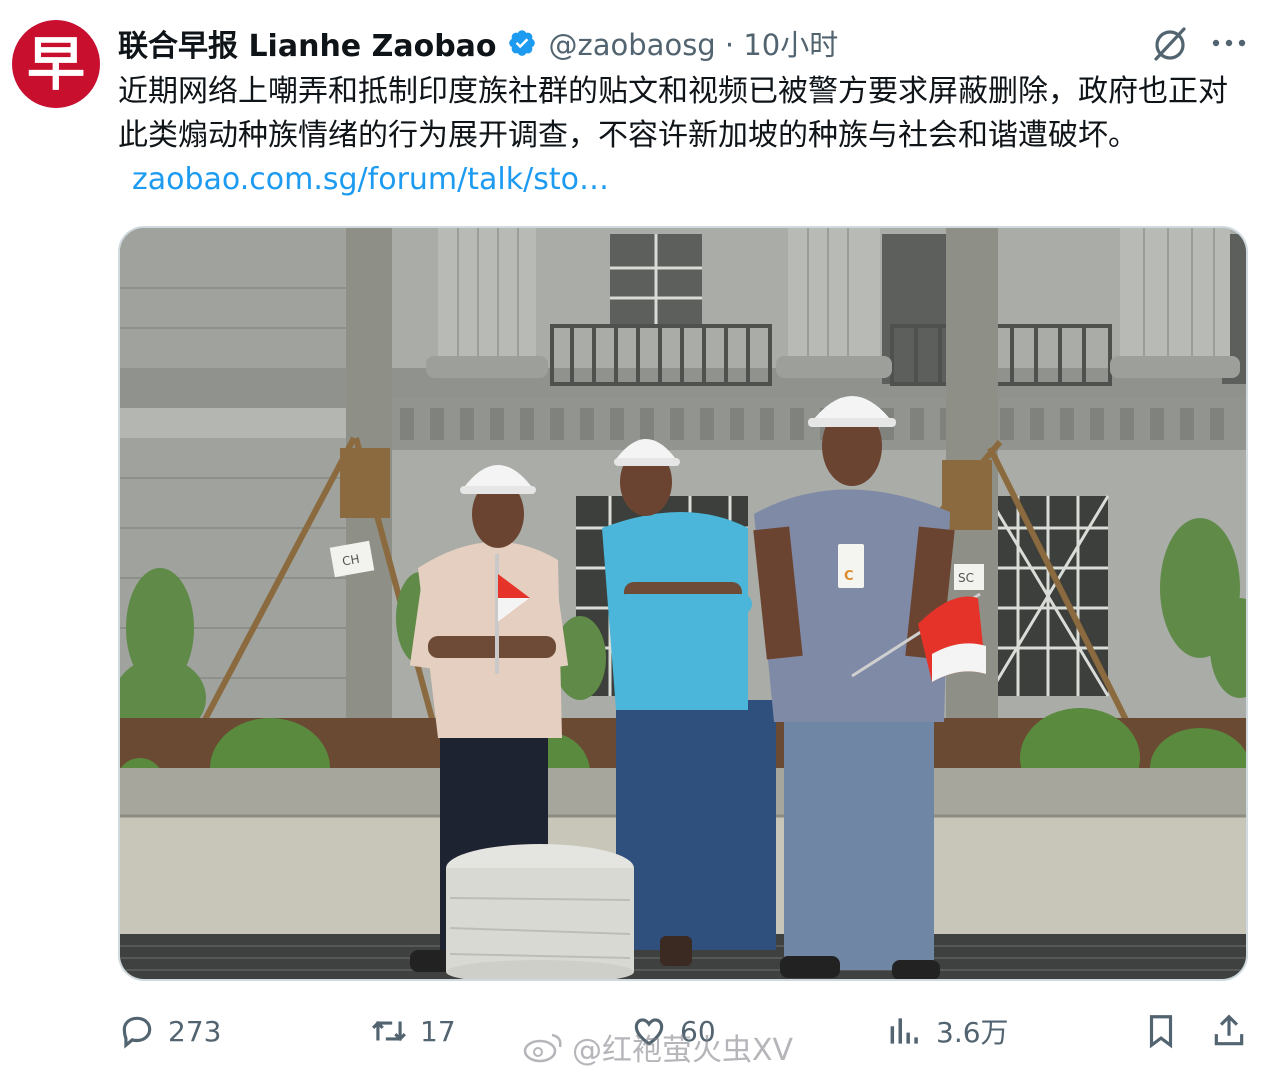 Image resolution: width=1280 pixels, height=1079 pixels. Describe the element at coordinates (540, 911) in the screenshot. I see `wrapped-bundle` at that location.